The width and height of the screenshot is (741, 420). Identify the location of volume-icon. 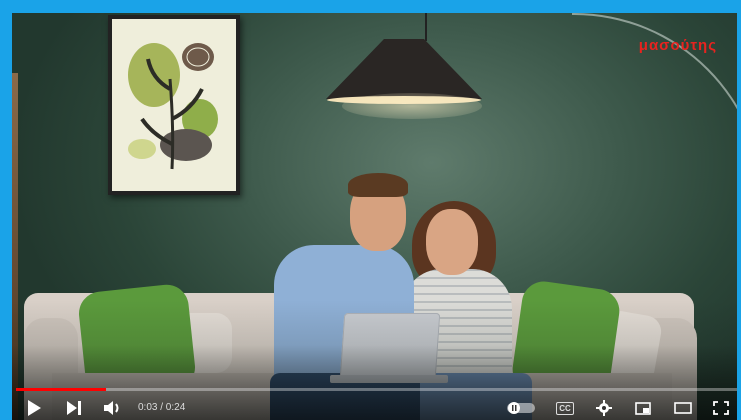
(113, 408).